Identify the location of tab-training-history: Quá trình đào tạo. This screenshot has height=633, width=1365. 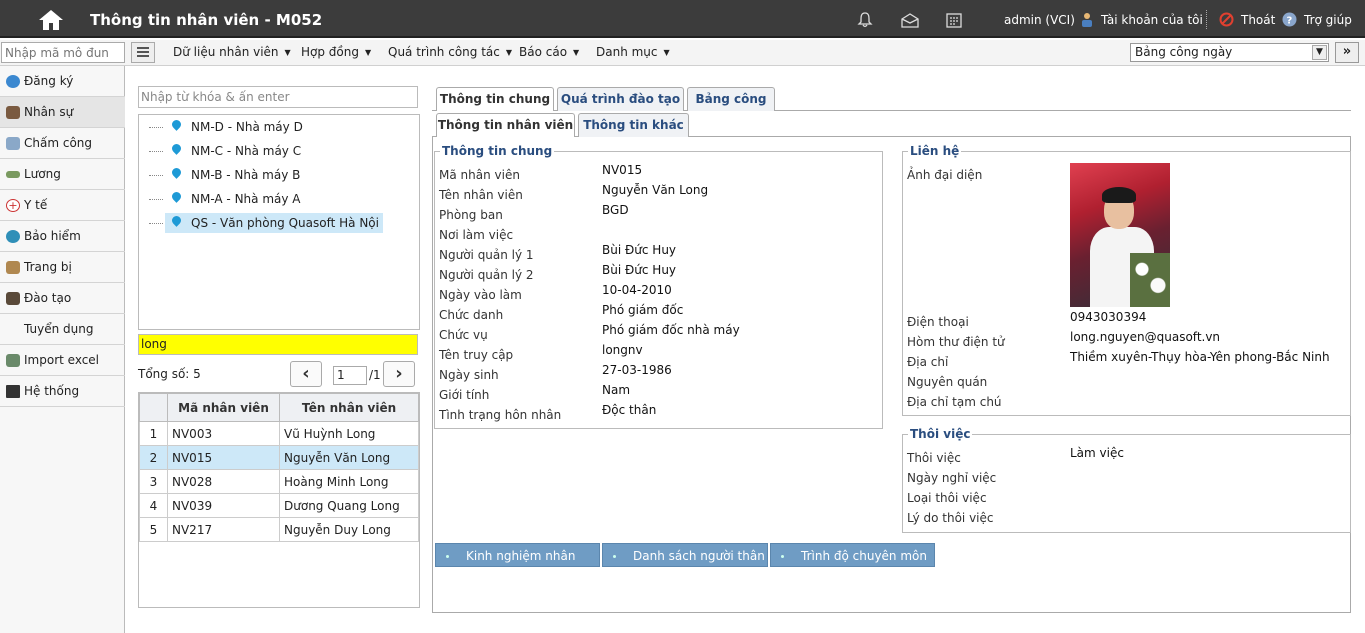
(620, 99).